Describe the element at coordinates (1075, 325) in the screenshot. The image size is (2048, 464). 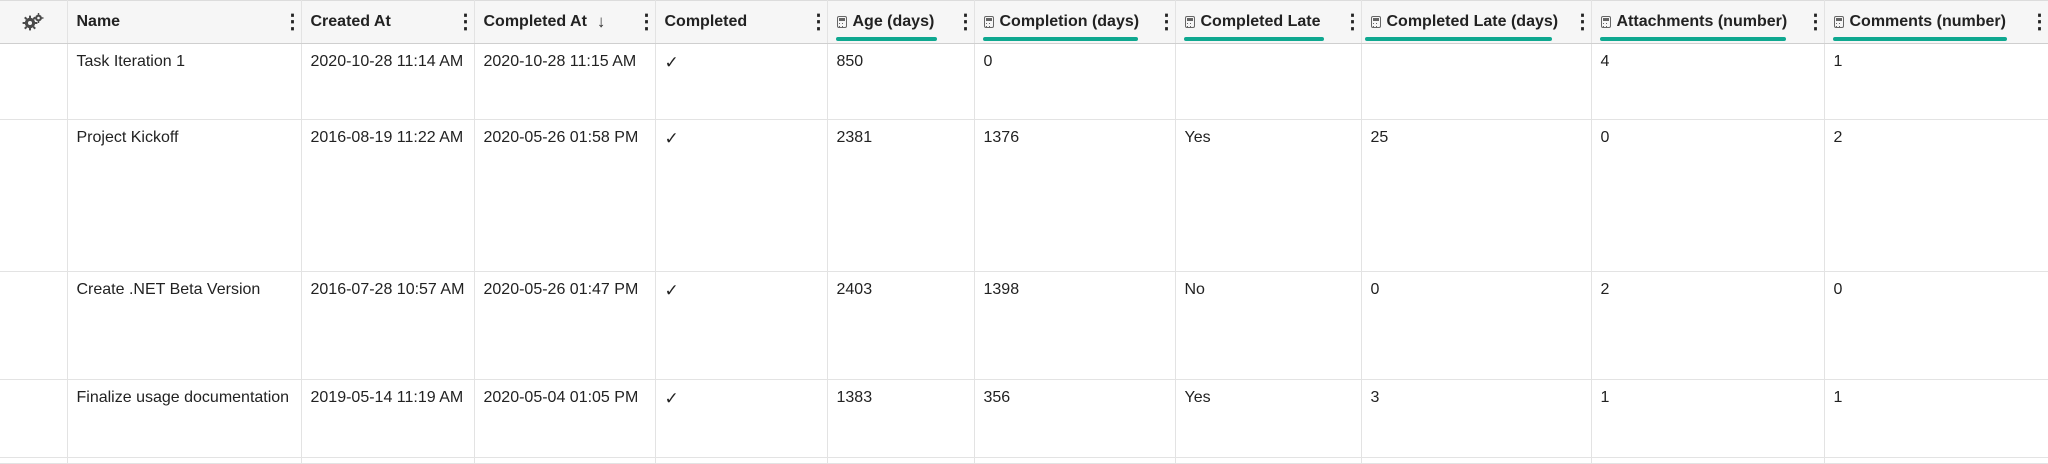
I see `completion-days-cell: 1398` at that location.